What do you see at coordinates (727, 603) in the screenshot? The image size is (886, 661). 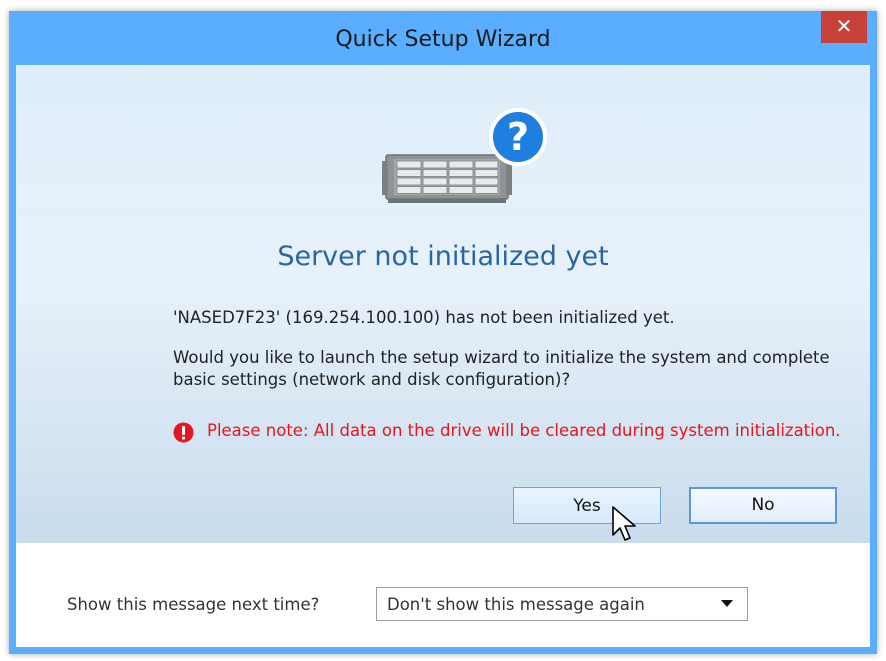 I see `chevron-down-icon` at bounding box center [727, 603].